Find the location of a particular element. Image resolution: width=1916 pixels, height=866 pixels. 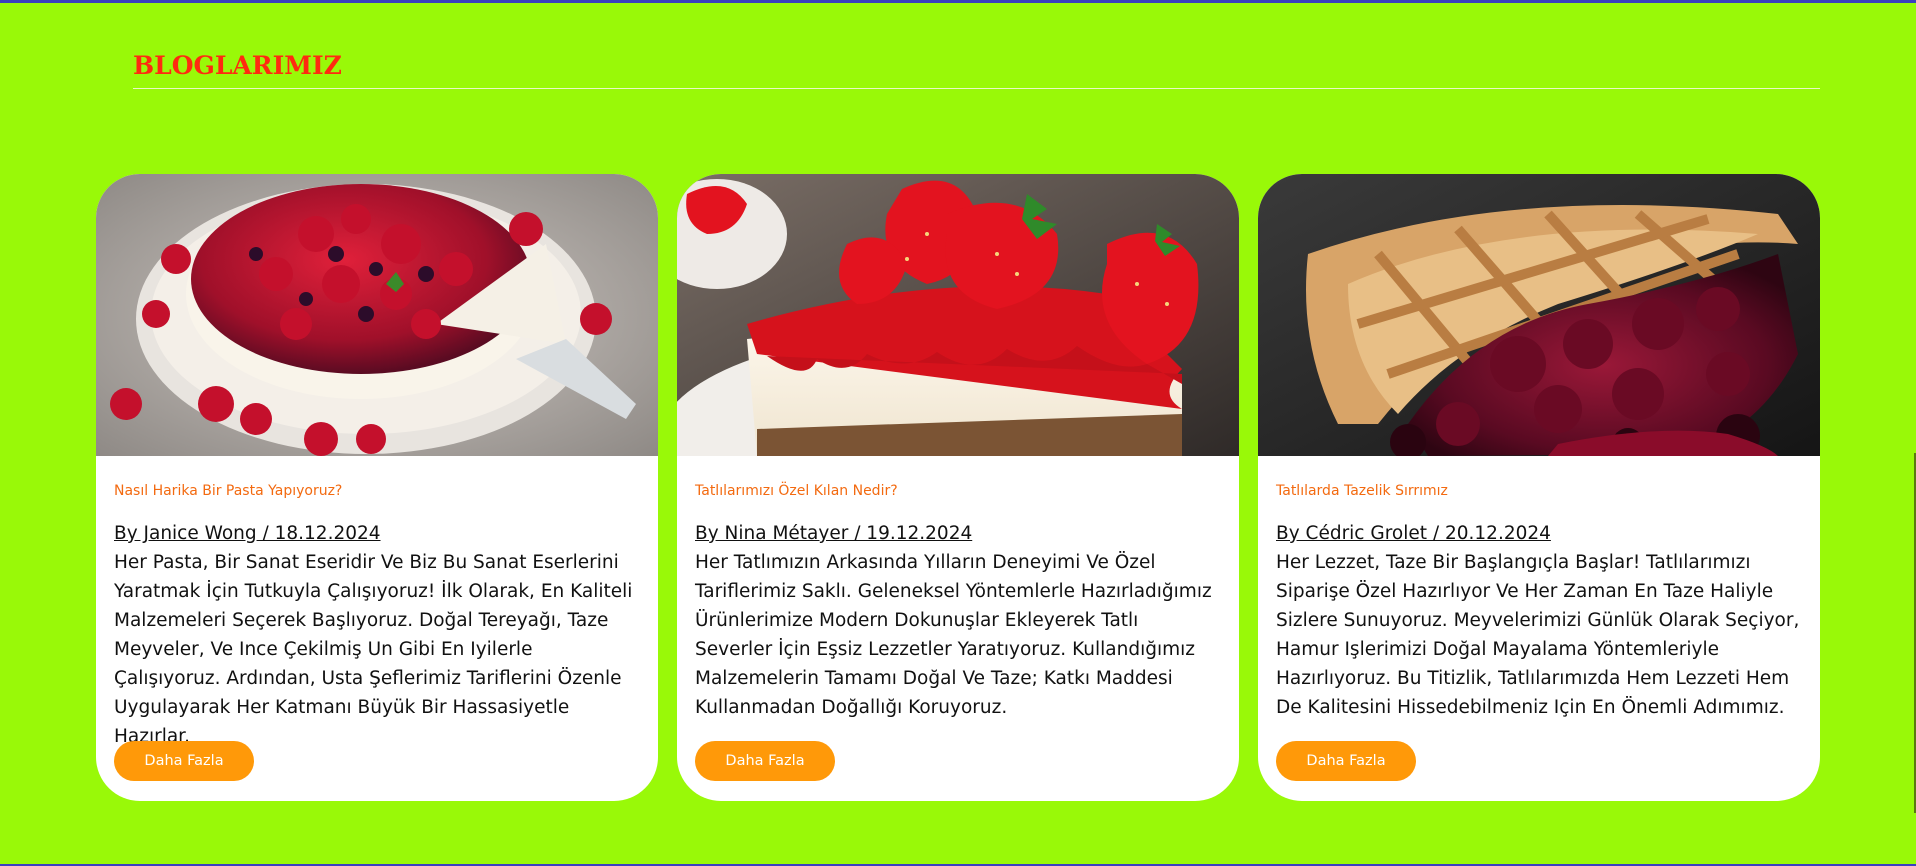

post-category: Nasıl Harika Bir Pasta Yapıyoruz? is located at coordinates (377, 491).